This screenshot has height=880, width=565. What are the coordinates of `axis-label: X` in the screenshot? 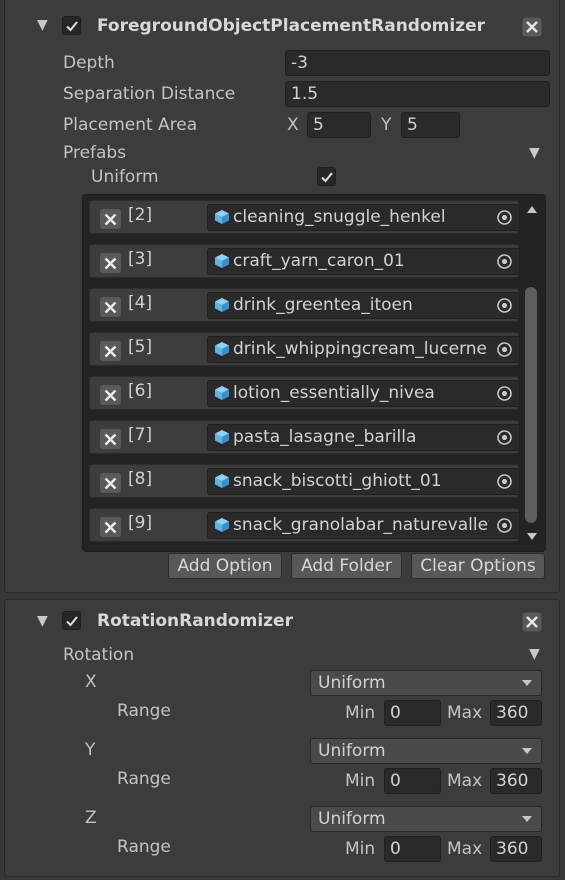 It's located at (91, 682).